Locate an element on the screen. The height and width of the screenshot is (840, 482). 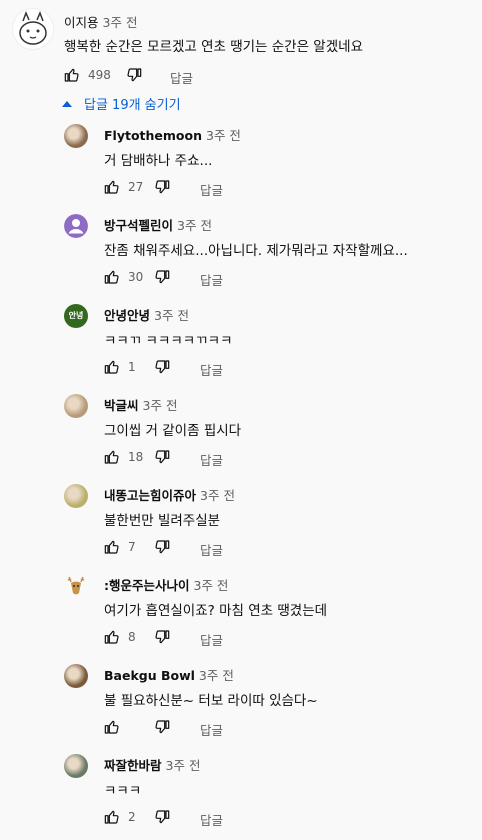
reply-author: 안녕안녕 is located at coordinates (127, 315).